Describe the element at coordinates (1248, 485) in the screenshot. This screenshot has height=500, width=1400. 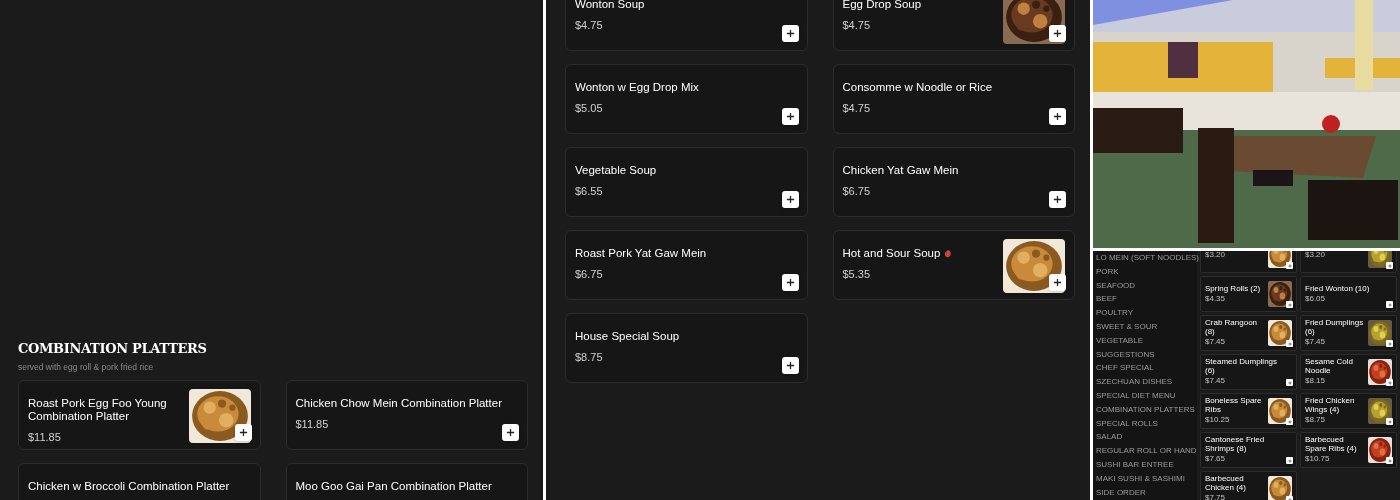
I see `menu-item-card: Barbecued Chicken (4) $7.75` at that location.